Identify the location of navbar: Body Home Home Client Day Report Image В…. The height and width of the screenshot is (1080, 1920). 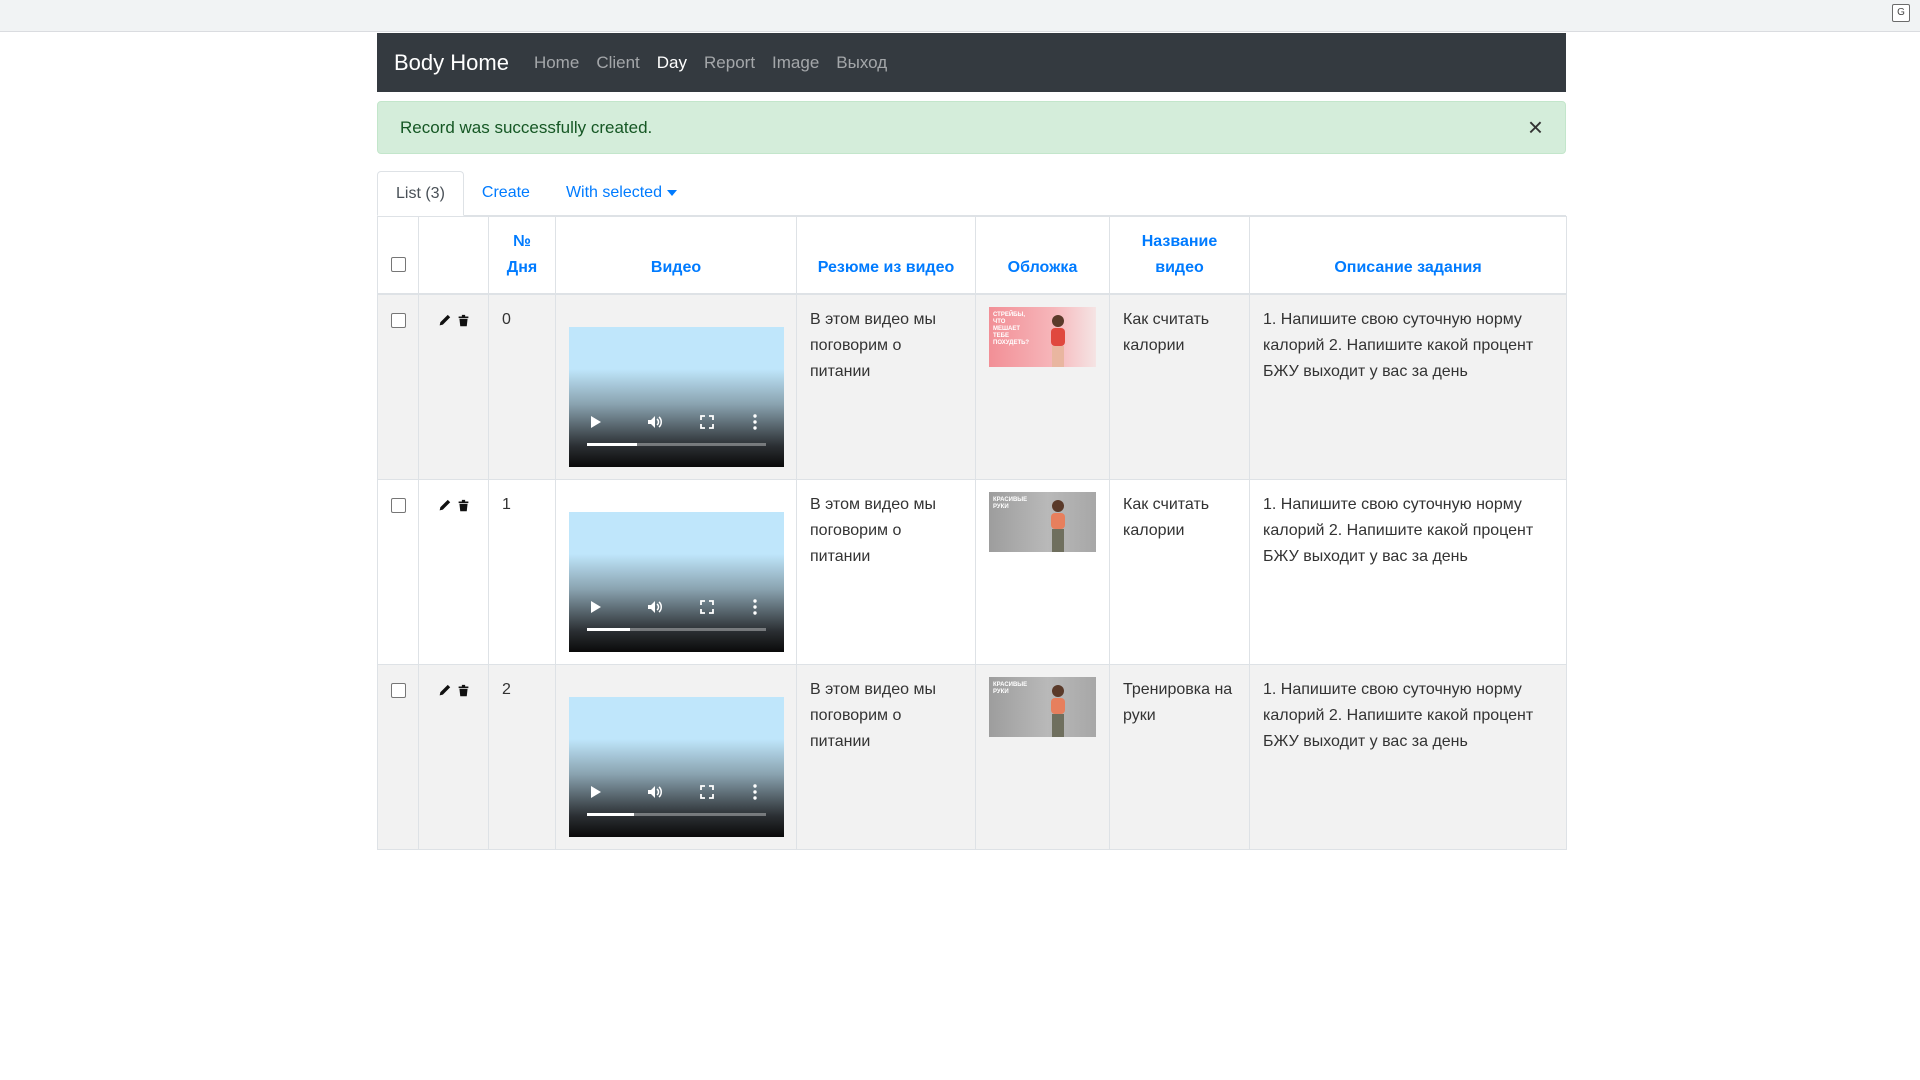
(971, 62).